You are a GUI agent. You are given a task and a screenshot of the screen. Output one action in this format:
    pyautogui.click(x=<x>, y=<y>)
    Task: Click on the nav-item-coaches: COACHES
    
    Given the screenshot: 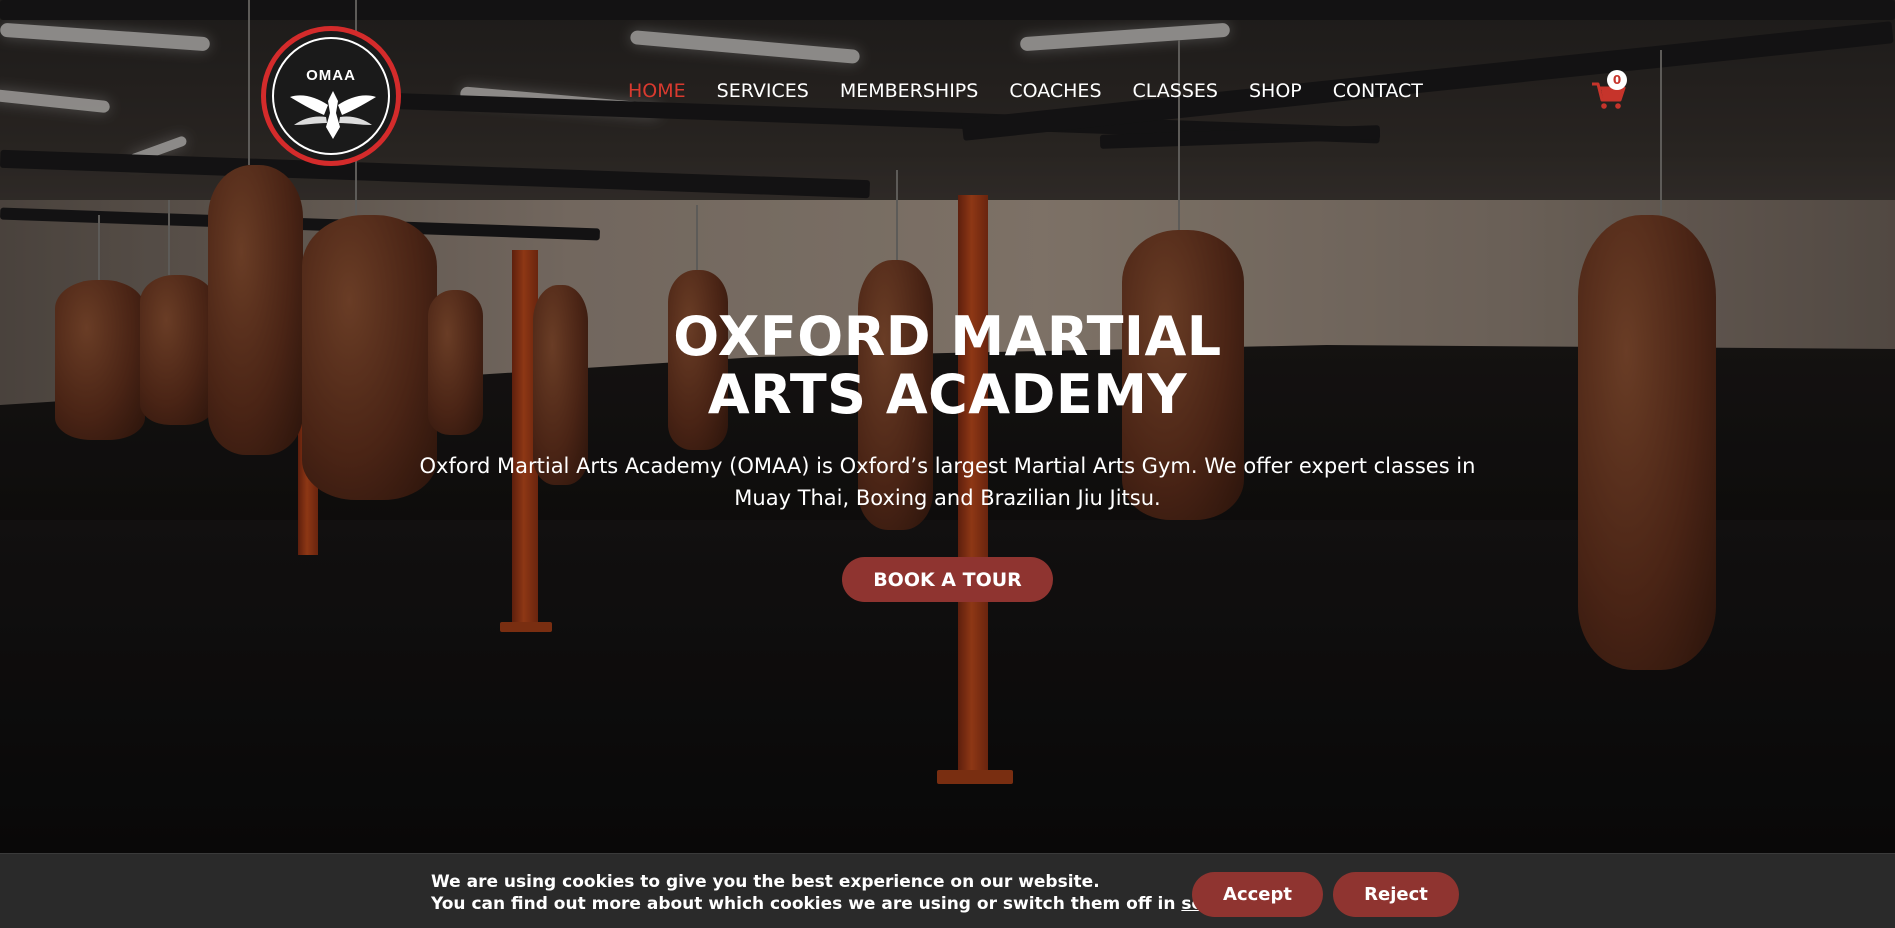 What is the action you would take?
    pyautogui.click(x=1055, y=91)
    